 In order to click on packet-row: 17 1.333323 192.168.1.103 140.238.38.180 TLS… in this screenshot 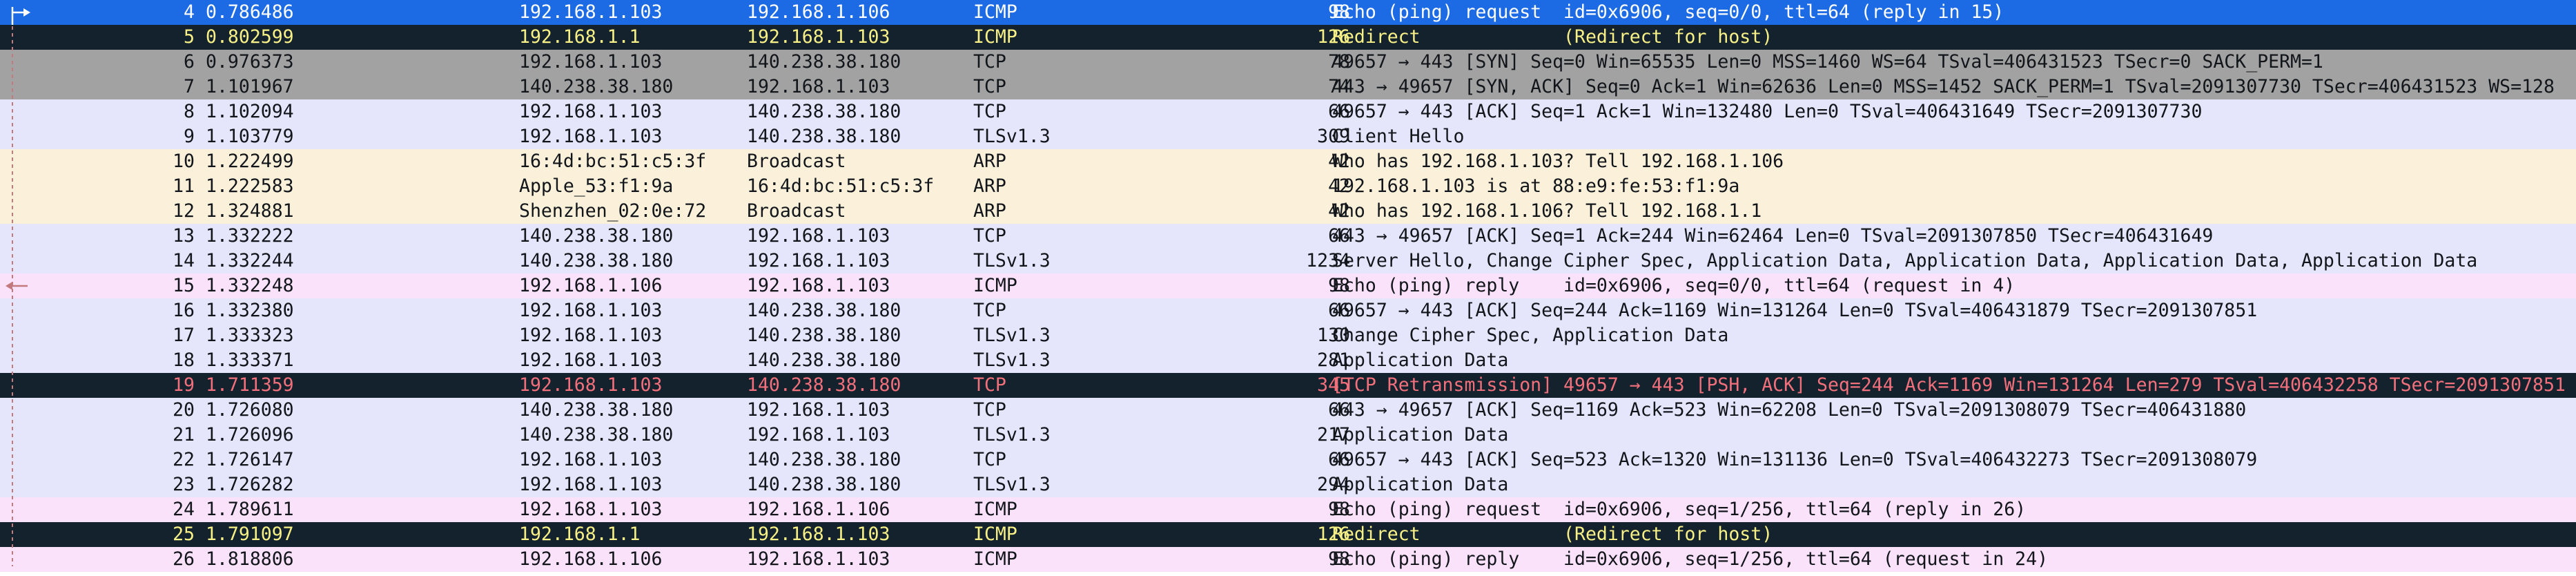, I will do `click(1288, 336)`.